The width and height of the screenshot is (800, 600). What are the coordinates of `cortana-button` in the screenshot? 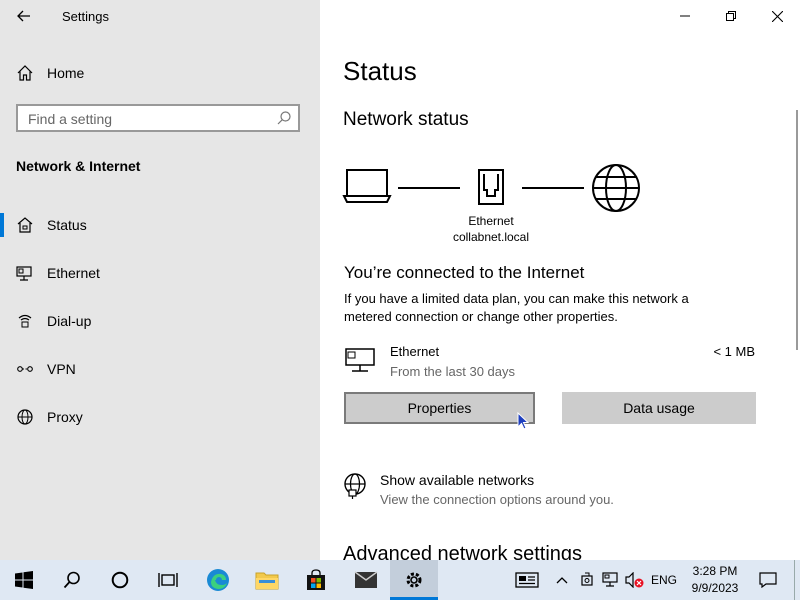 It's located at (120, 580).